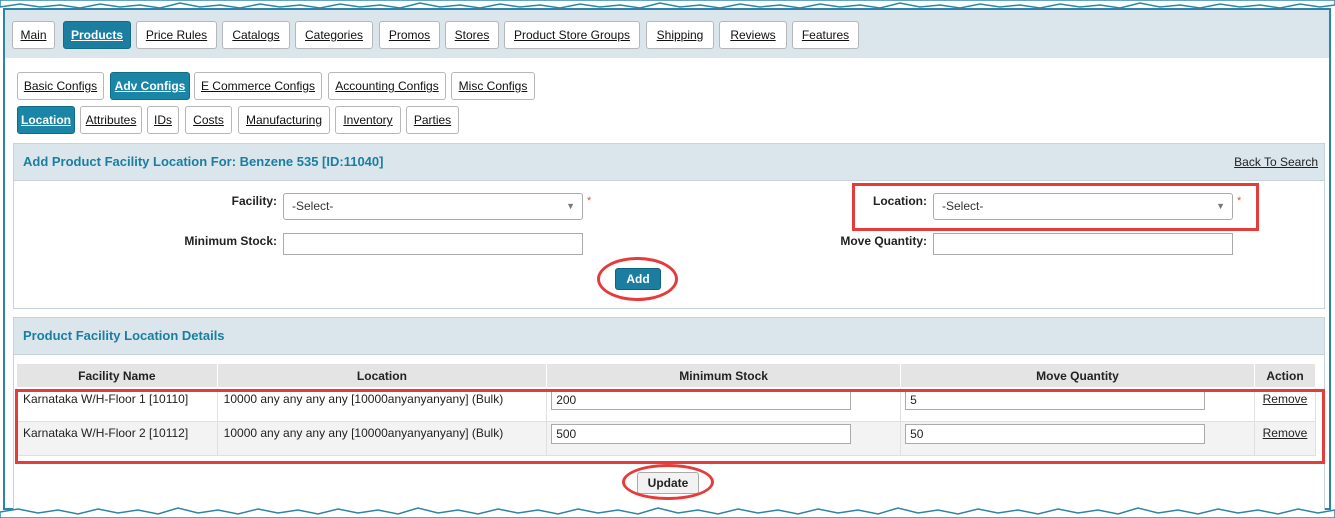 The height and width of the screenshot is (518, 1335). What do you see at coordinates (1083, 206) in the screenshot?
I see `location-select: -Select- ▼` at bounding box center [1083, 206].